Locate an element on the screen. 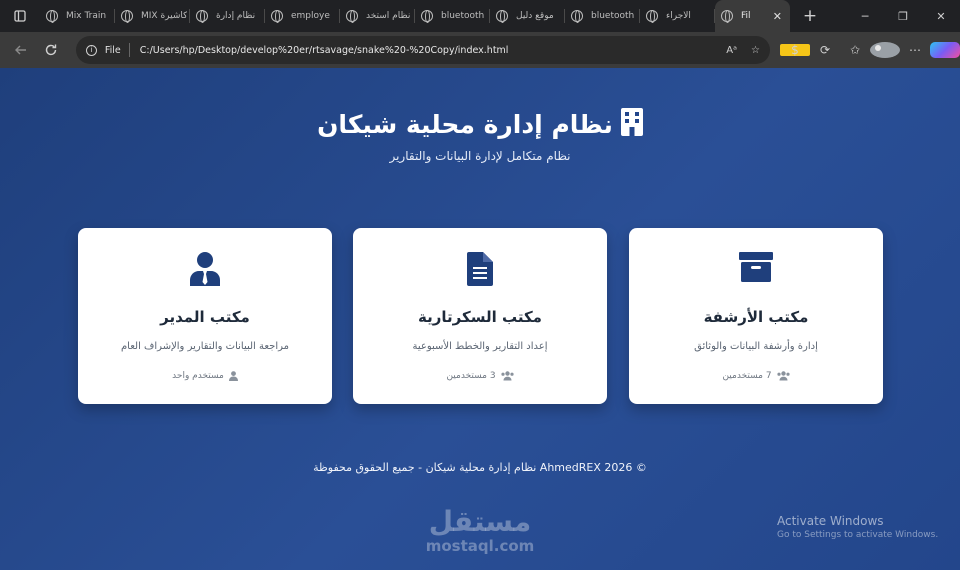  page-title: نظام إدارة محلية شيكان is located at coordinates (480, 123).